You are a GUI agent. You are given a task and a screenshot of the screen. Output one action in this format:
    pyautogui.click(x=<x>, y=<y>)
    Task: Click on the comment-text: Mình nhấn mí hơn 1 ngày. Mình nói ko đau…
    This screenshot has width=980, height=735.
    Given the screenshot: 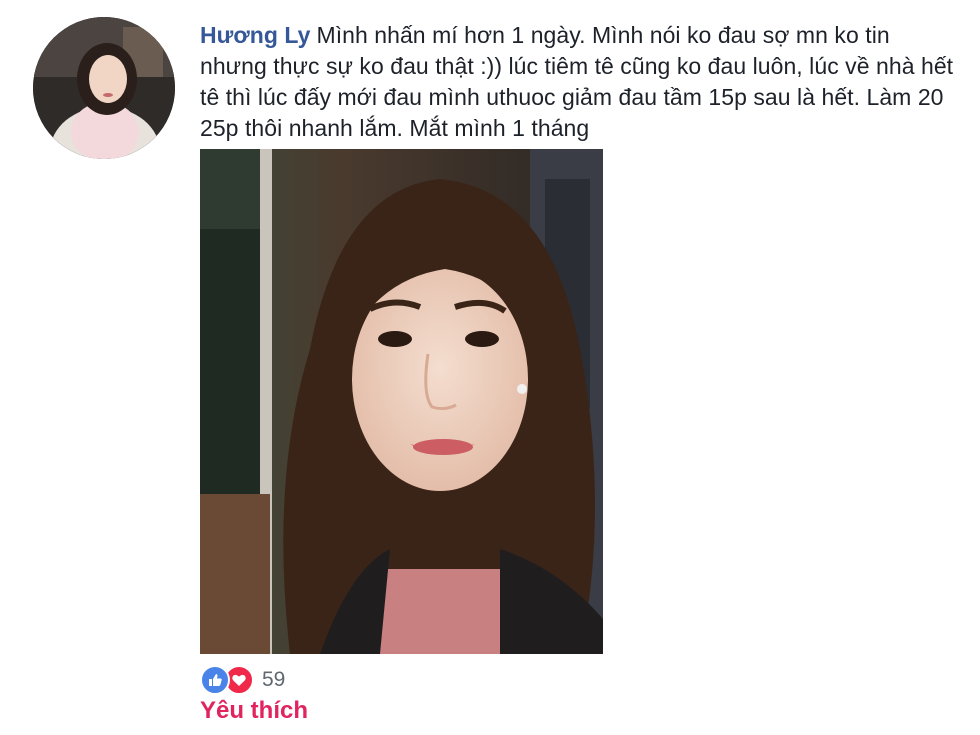 What is the action you would take?
    pyautogui.click(x=577, y=81)
    